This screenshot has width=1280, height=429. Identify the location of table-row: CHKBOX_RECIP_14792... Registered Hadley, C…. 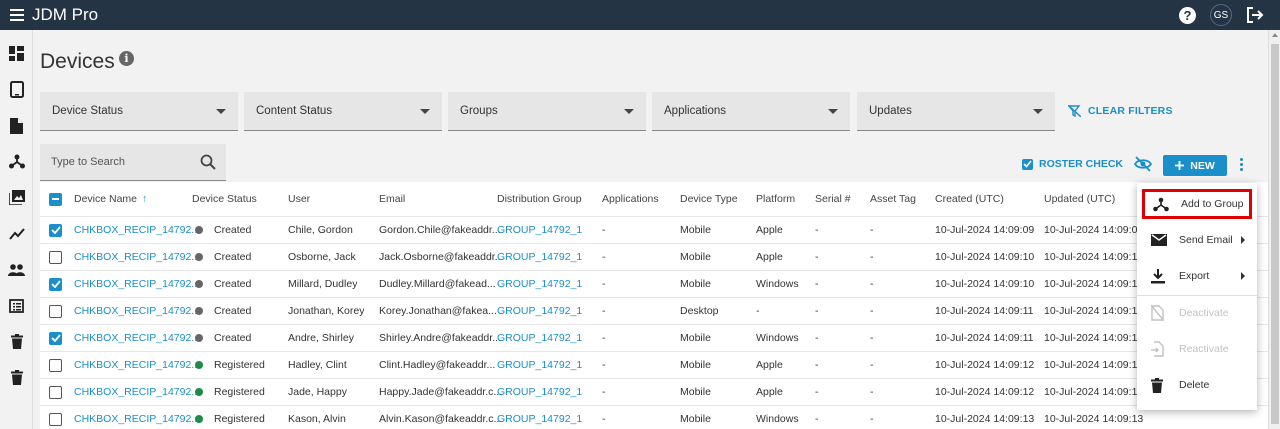
(654, 365).